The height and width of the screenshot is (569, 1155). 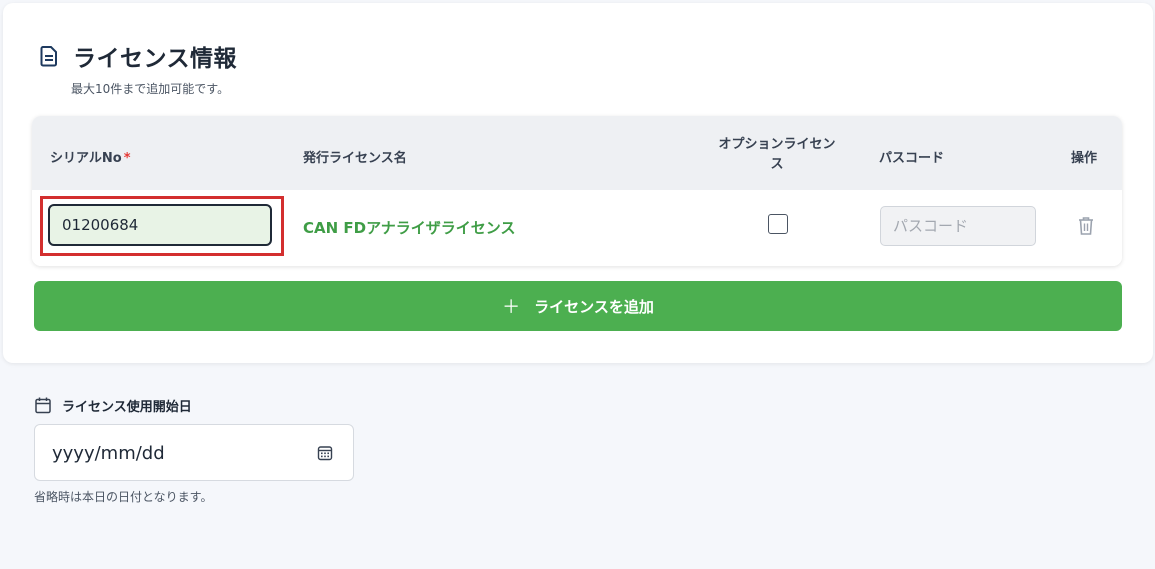 I want to click on section-subtitle: 最大10件まで追加可能です。, so click(x=150, y=89).